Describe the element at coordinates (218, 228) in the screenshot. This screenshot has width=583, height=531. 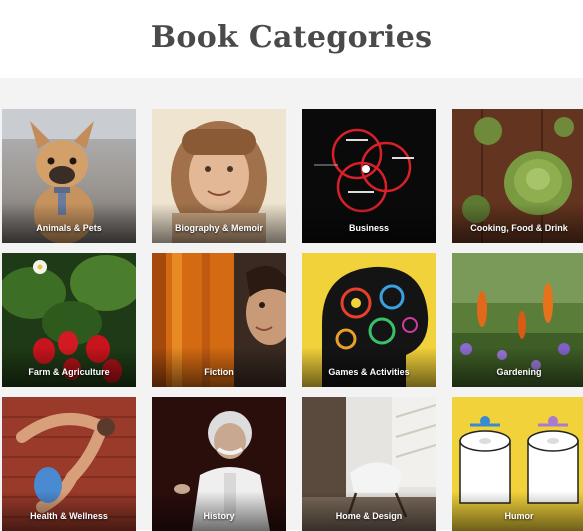
I see `category-label: Biography & Memoir` at that location.